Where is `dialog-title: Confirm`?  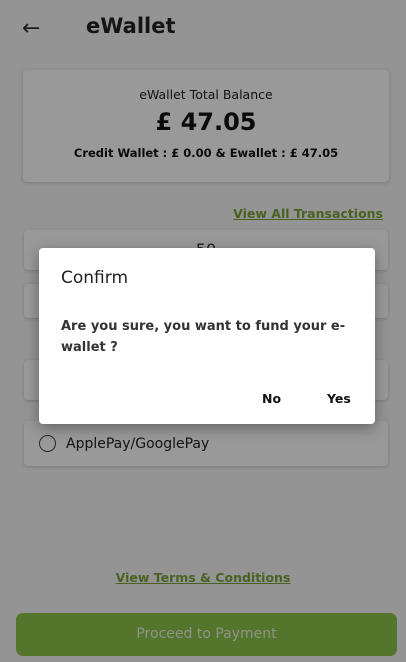
dialog-title: Confirm is located at coordinates (95, 278).